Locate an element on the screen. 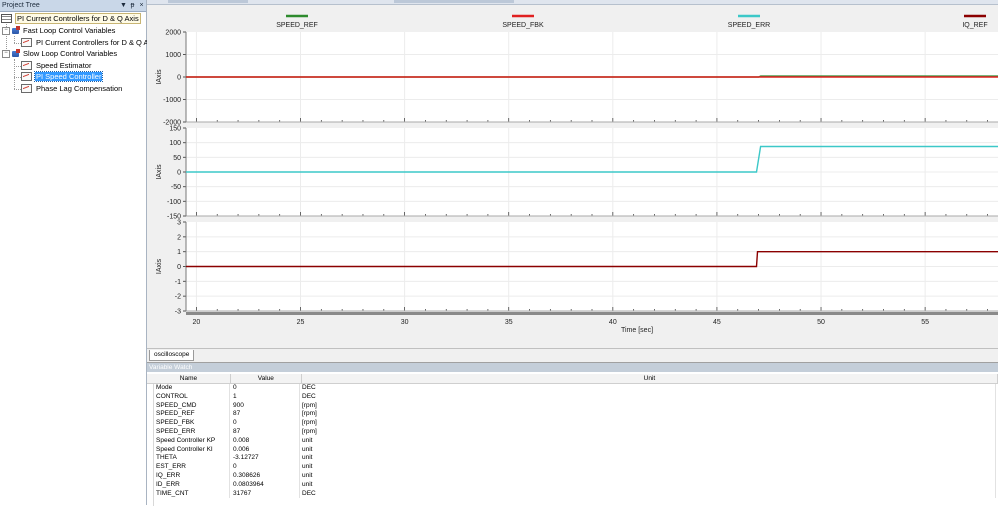 This screenshot has height=506, width=998. tree-item-speed-estimator: Speed Estimator is located at coordinates (56, 65).